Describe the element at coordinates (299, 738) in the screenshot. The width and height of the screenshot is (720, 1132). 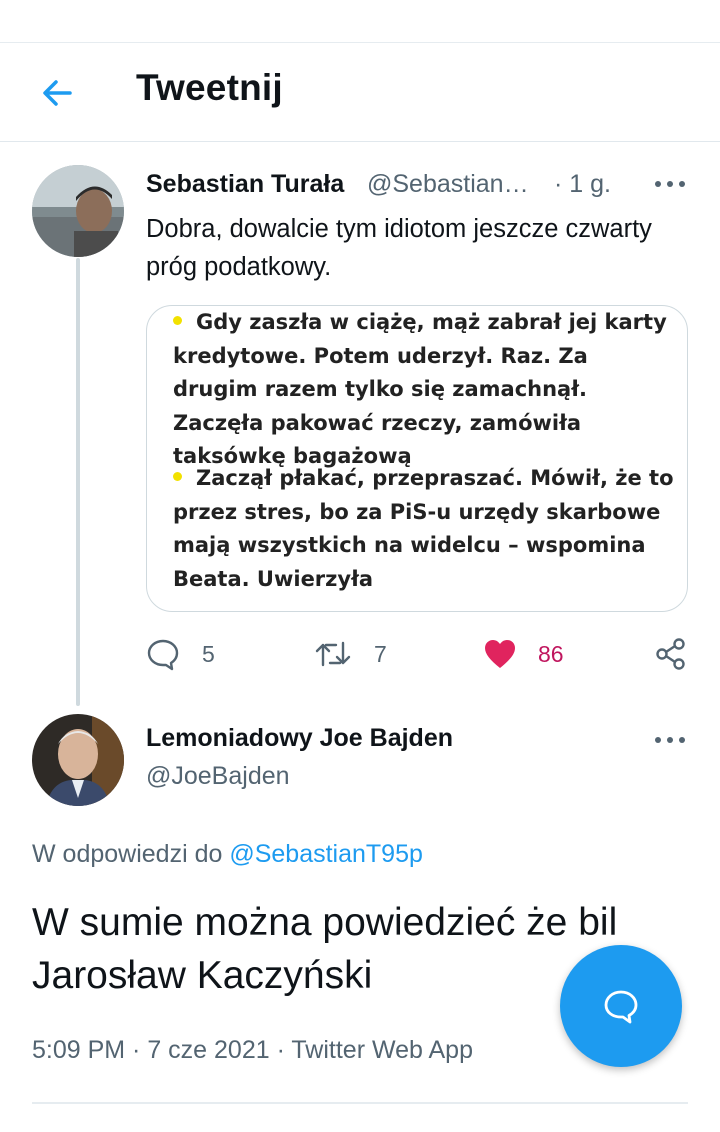
I see `author-name: Lemoniadowy Joe Bajden` at that location.